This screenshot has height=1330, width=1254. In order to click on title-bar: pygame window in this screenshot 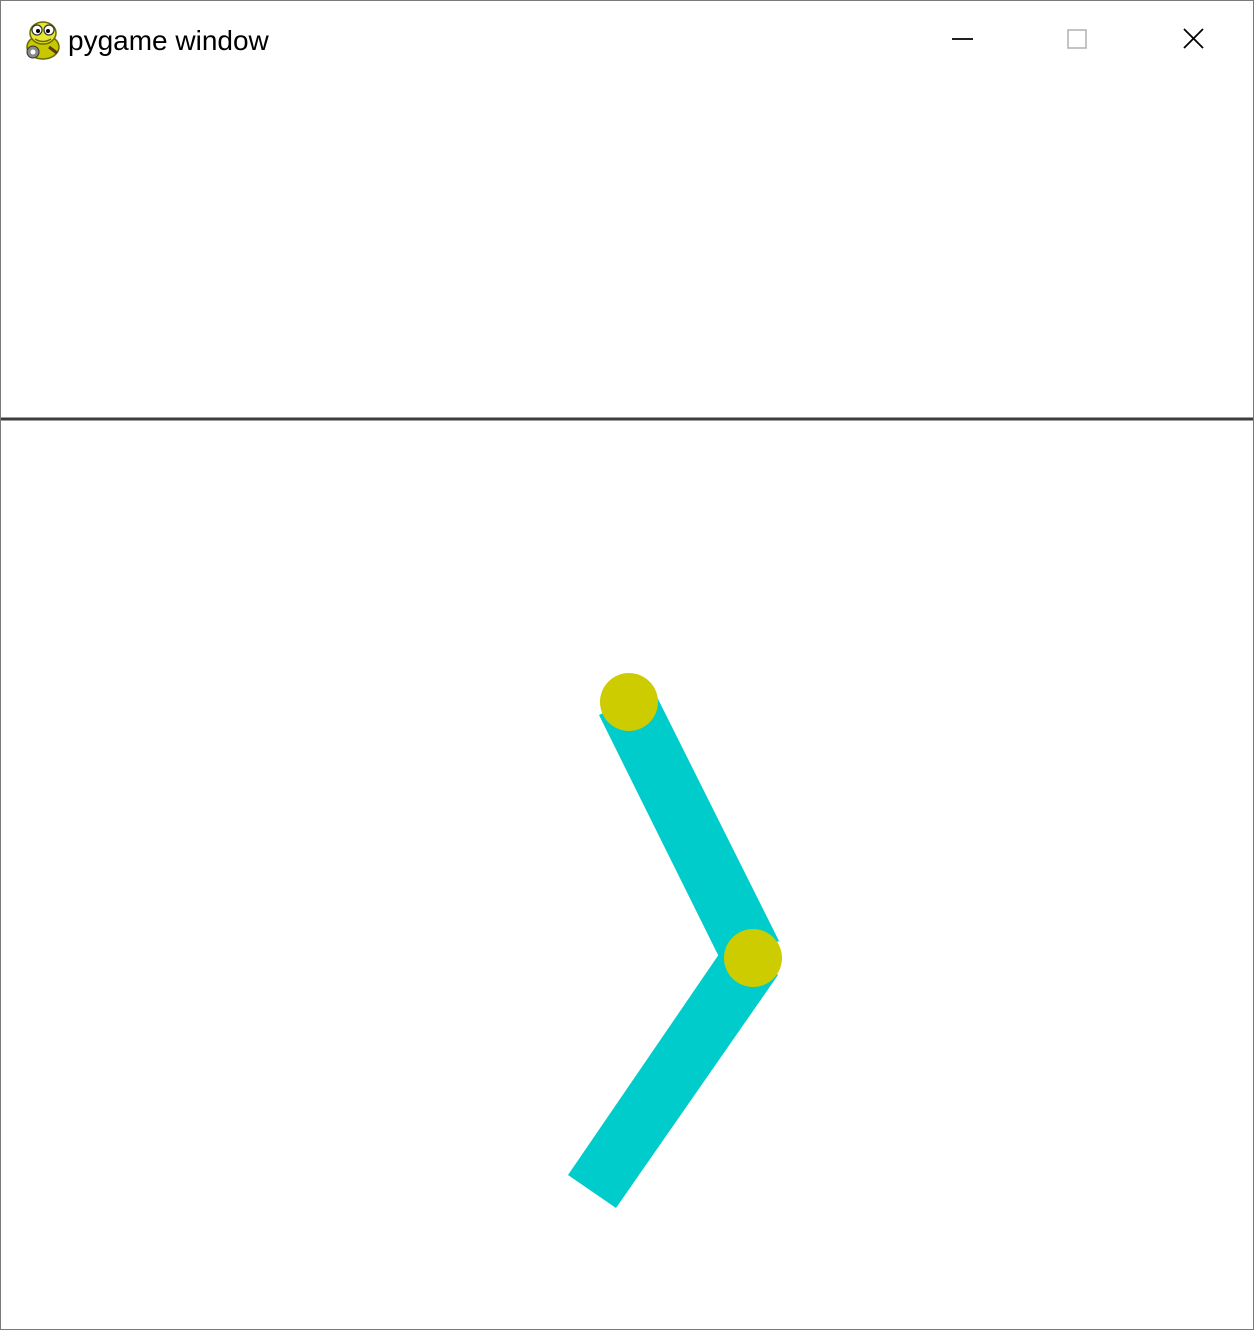, I will do `click(627, 41)`.